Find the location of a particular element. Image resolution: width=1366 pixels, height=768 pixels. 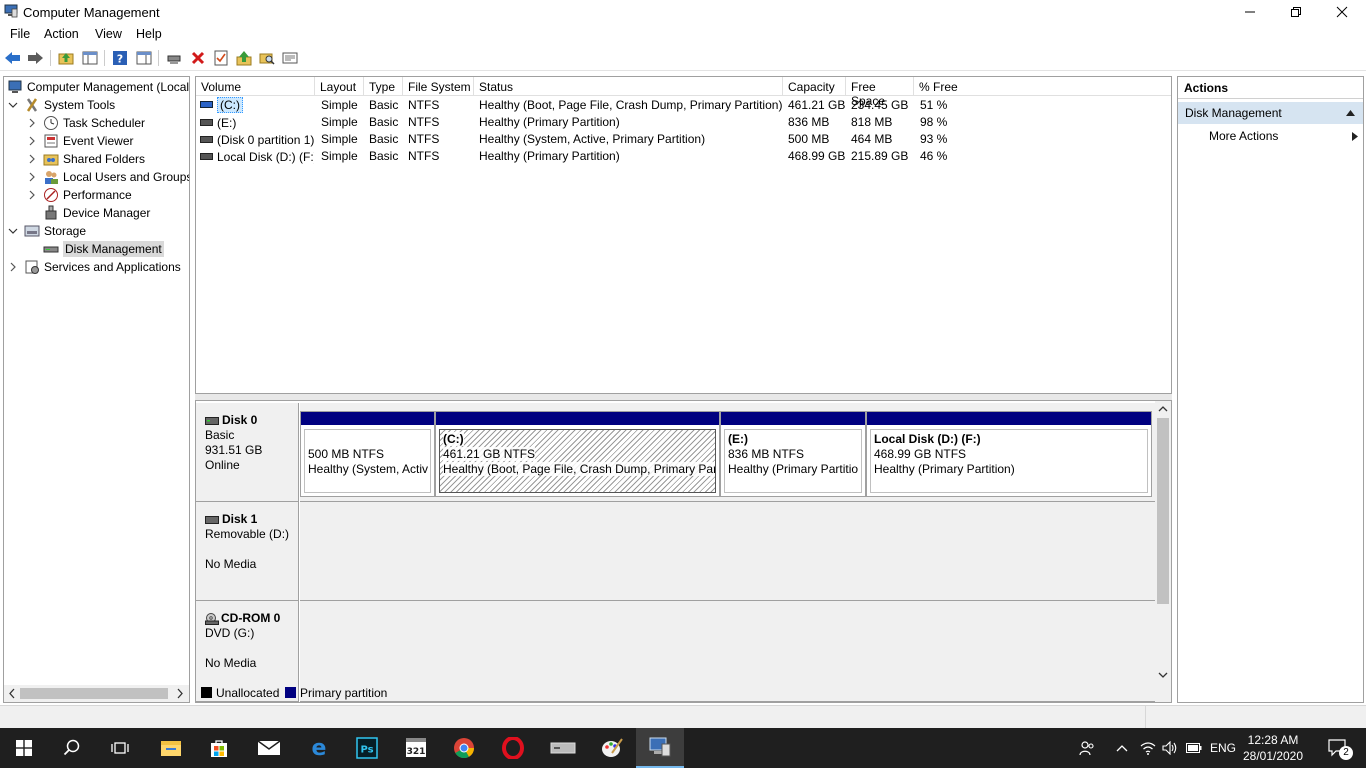

menu-view: View is located at coordinates (108, 34).